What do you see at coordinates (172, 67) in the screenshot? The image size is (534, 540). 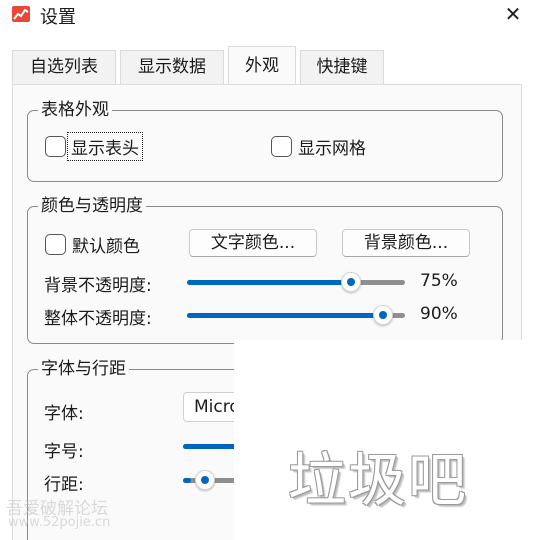 I see `tab-display-data: 显示数据` at bounding box center [172, 67].